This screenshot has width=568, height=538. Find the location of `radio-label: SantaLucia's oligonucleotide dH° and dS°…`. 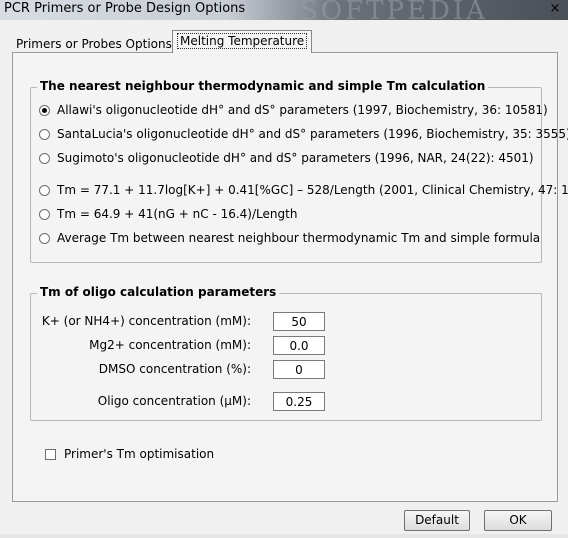

radio-label: SantaLucia's oligonucleotide dH° and dS°… is located at coordinates (312, 134).